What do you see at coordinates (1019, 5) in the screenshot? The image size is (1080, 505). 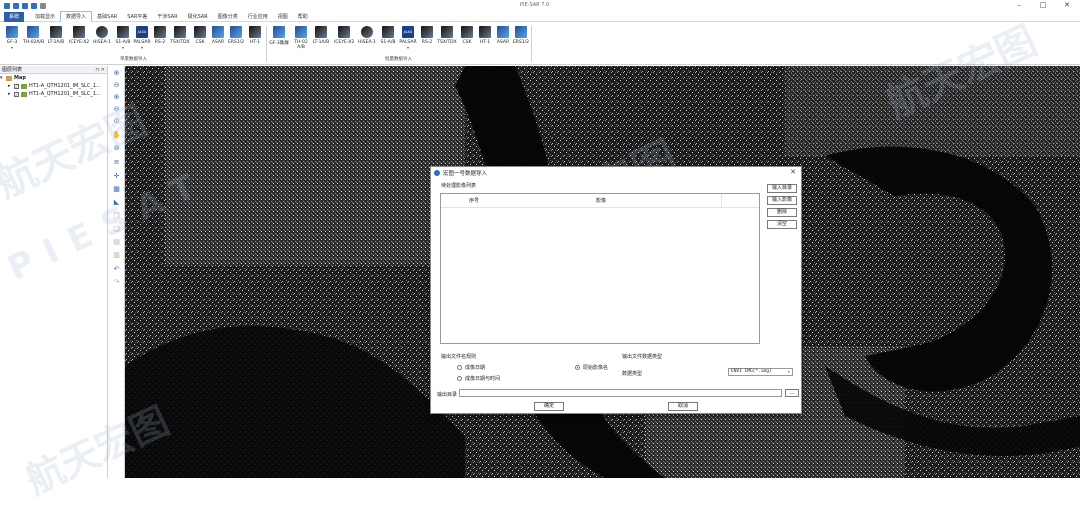 I see `minimize-icon: –` at bounding box center [1019, 5].